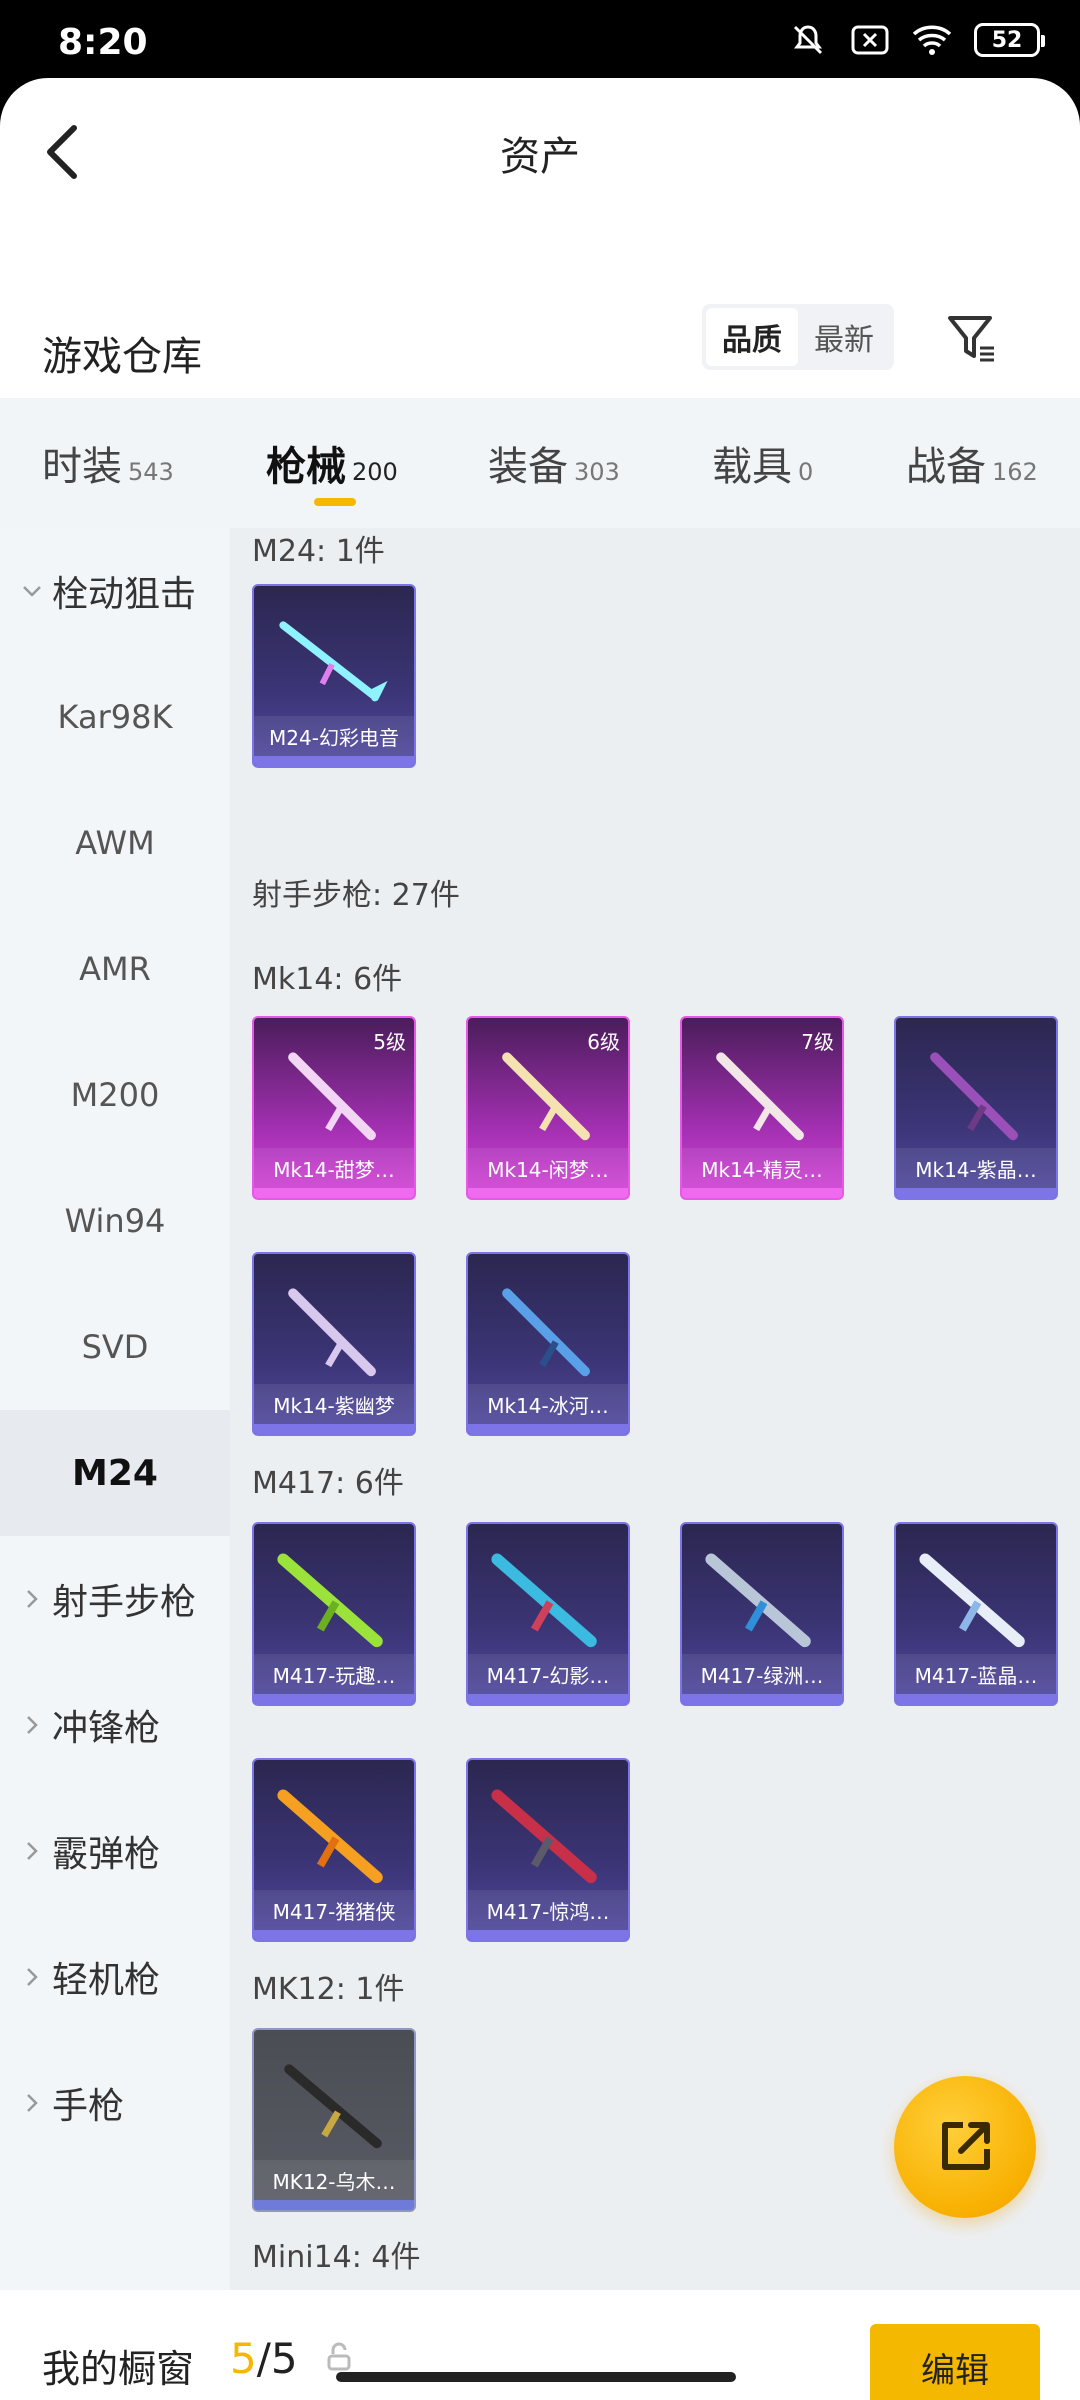 This screenshot has width=1080, height=2400. What do you see at coordinates (88, 2106) in the screenshot?
I see `sidebar-group-label: 手枪` at bounding box center [88, 2106].